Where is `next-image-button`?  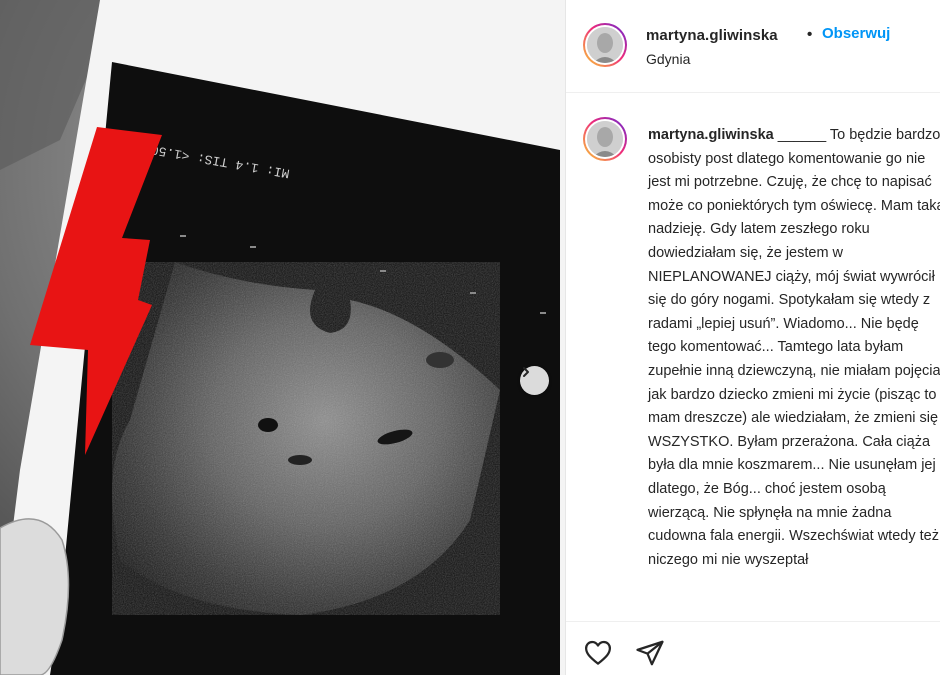
next-image-button is located at coordinates (534, 380).